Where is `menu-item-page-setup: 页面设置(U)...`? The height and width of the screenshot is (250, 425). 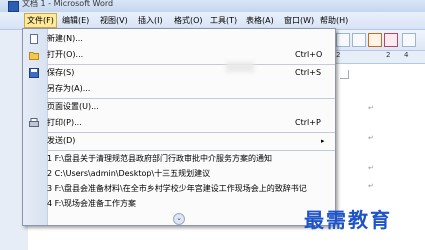 menu-item-page-setup: 页面设置(U)... is located at coordinates (179, 107).